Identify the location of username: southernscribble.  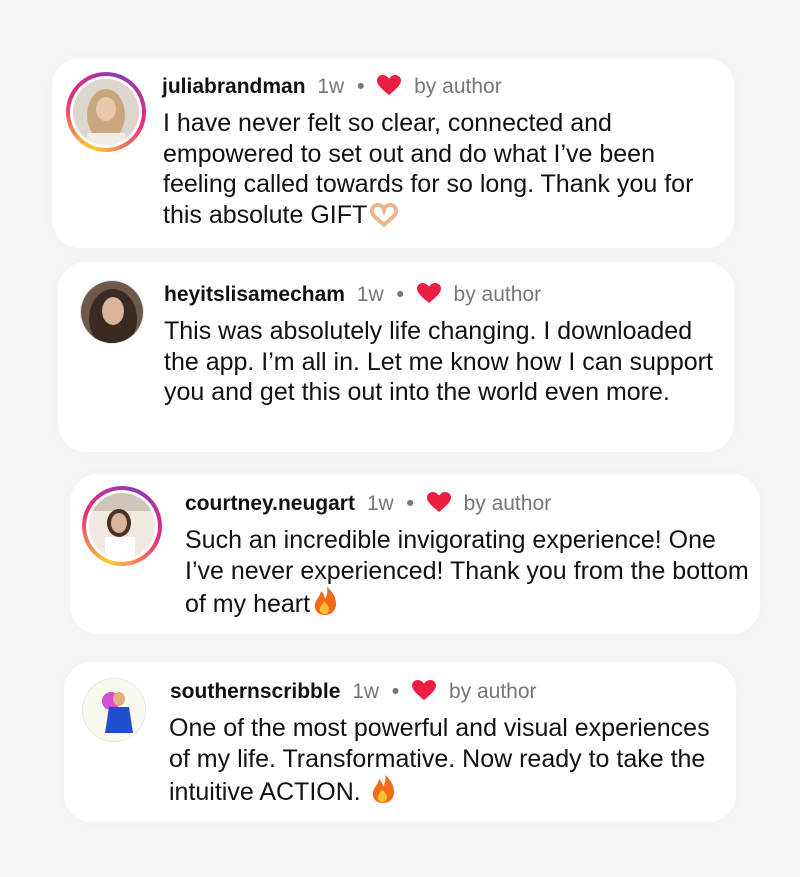
(255, 691).